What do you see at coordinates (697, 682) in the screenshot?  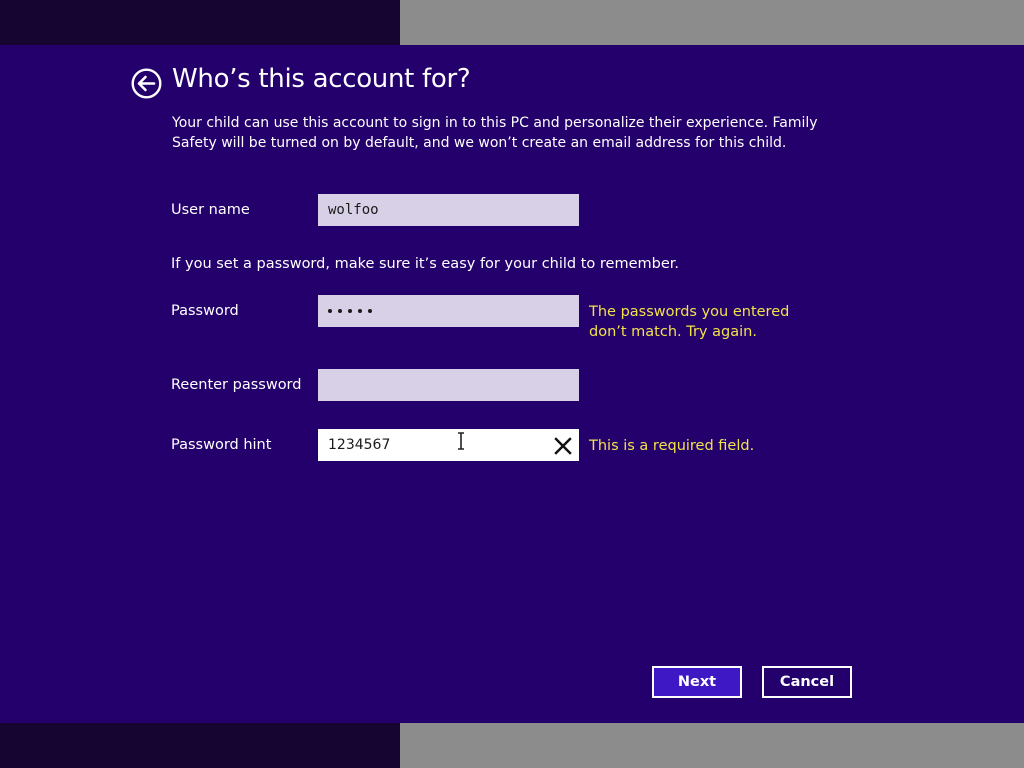 I see `next-button: Next` at bounding box center [697, 682].